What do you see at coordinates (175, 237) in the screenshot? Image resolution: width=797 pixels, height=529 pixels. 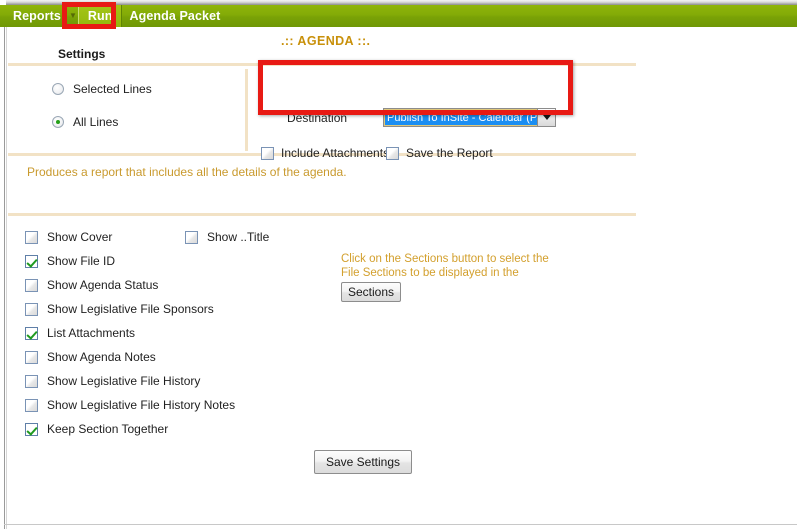 I see `checkbox-show-cover: Show Cover` at bounding box center [175, 237].